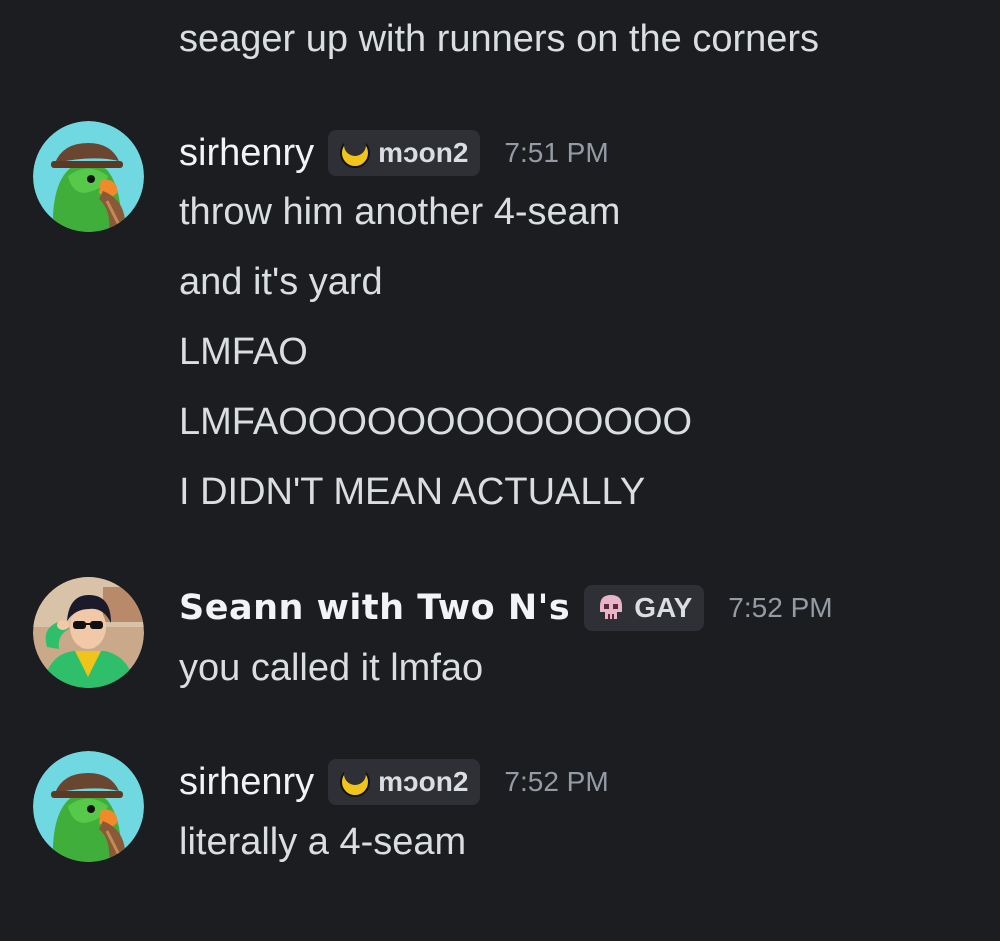 This screenshot has width=1000, height=941. I want to click on message-header: sirhenry mɔon2 7:52 PM, so click(394, 782).